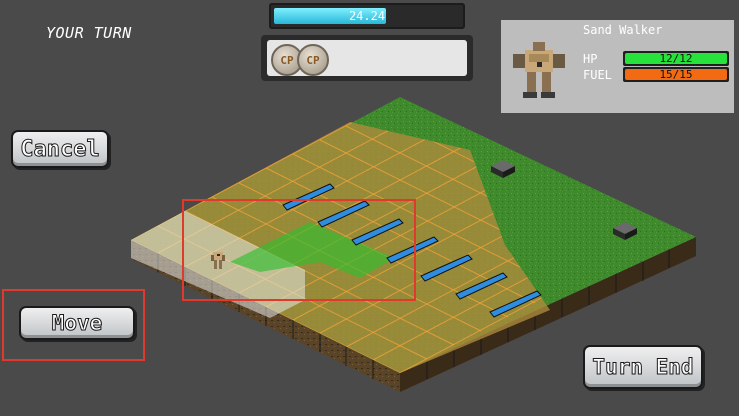 The width and height of the screenshot is (739, 416). Describe the element at coordinates (313, 60) in the screenshot. I see `command-point-coin: CP` at that location.